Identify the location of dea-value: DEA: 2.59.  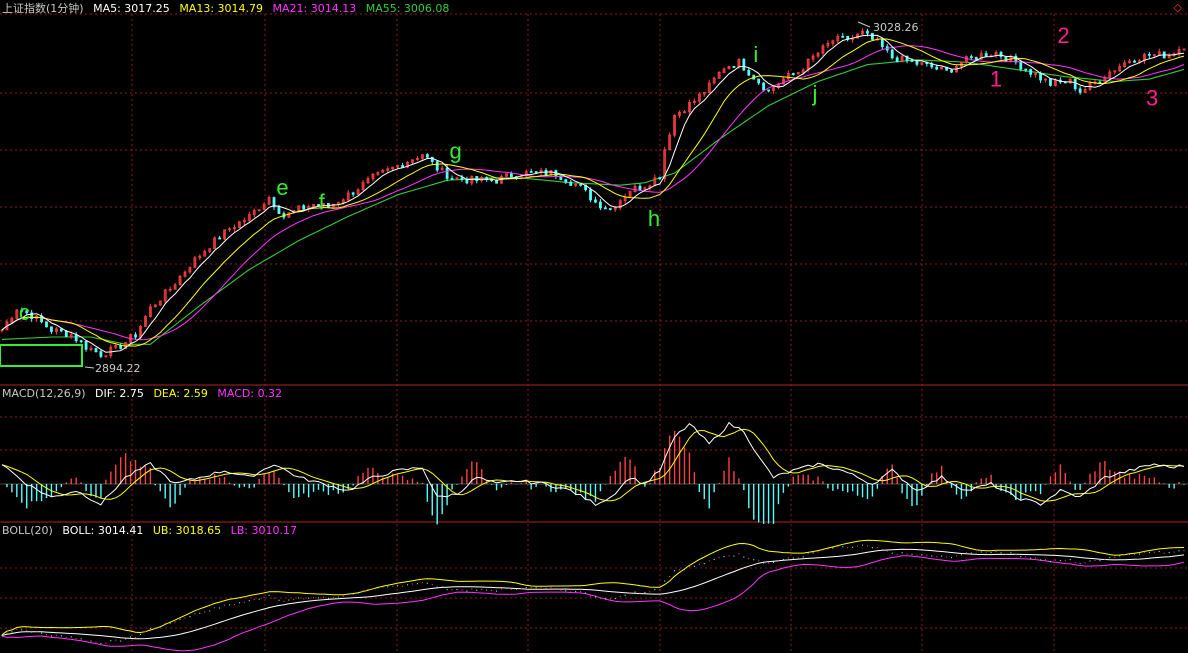
(180, 393).